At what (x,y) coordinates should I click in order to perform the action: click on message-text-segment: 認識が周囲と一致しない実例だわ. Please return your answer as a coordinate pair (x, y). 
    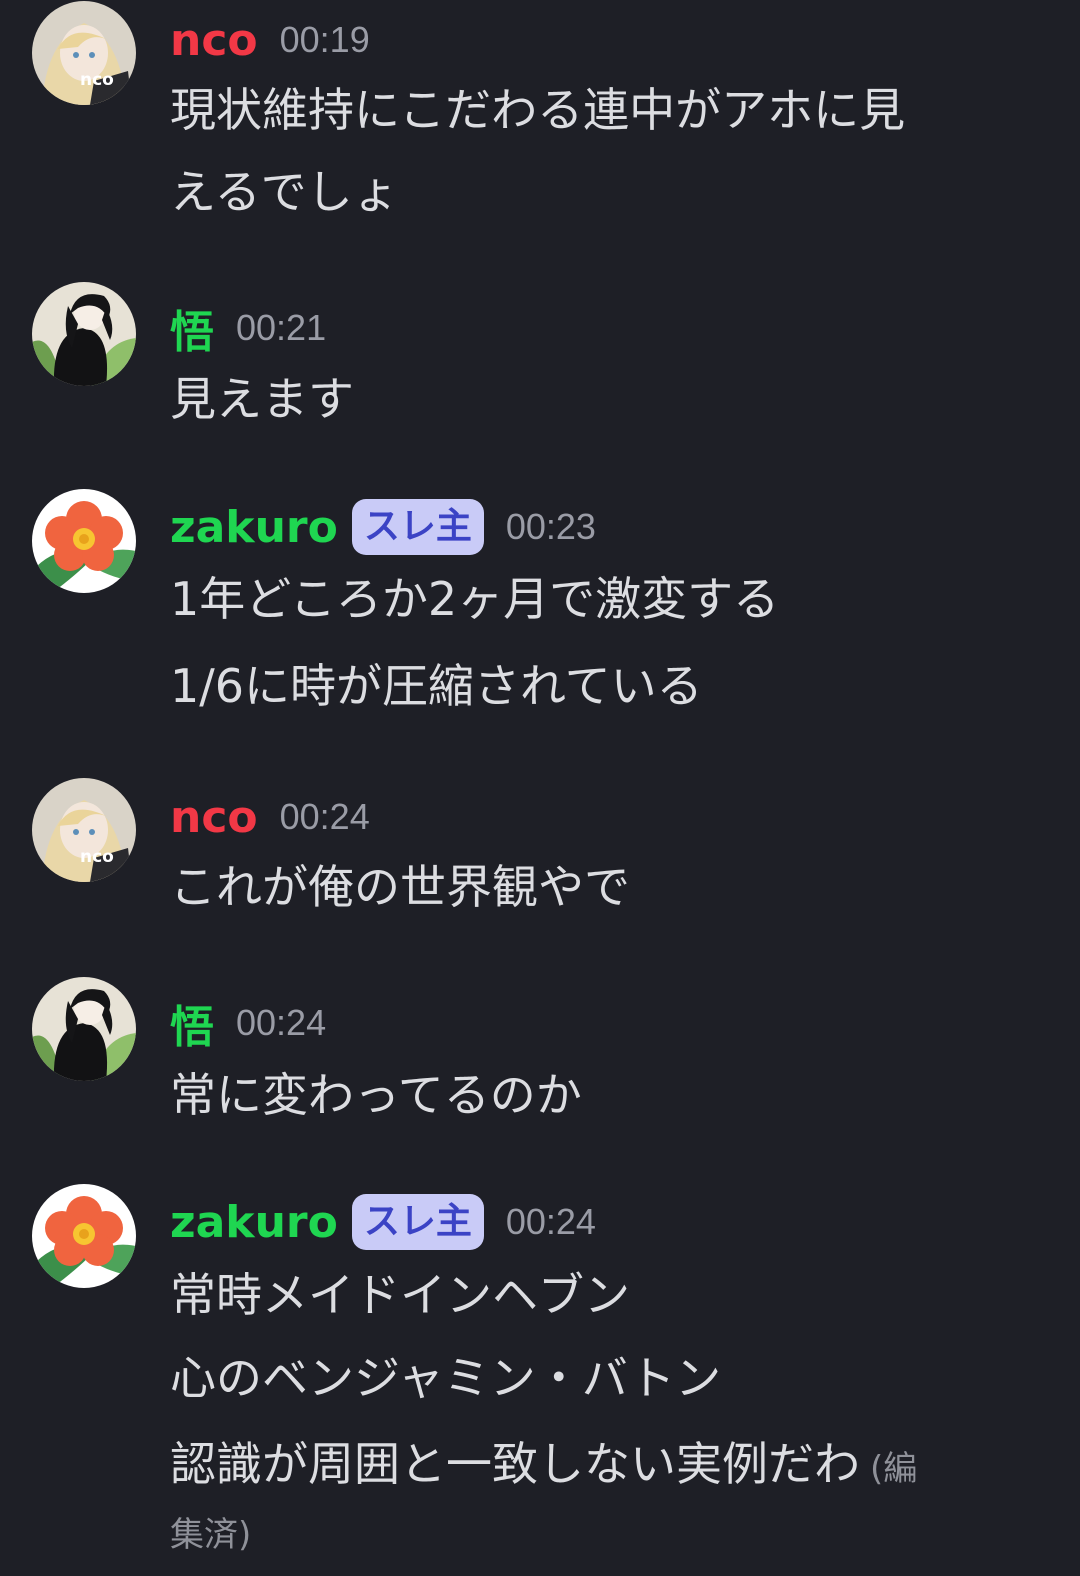
    Looking at the image, I should click on (515, 1464).